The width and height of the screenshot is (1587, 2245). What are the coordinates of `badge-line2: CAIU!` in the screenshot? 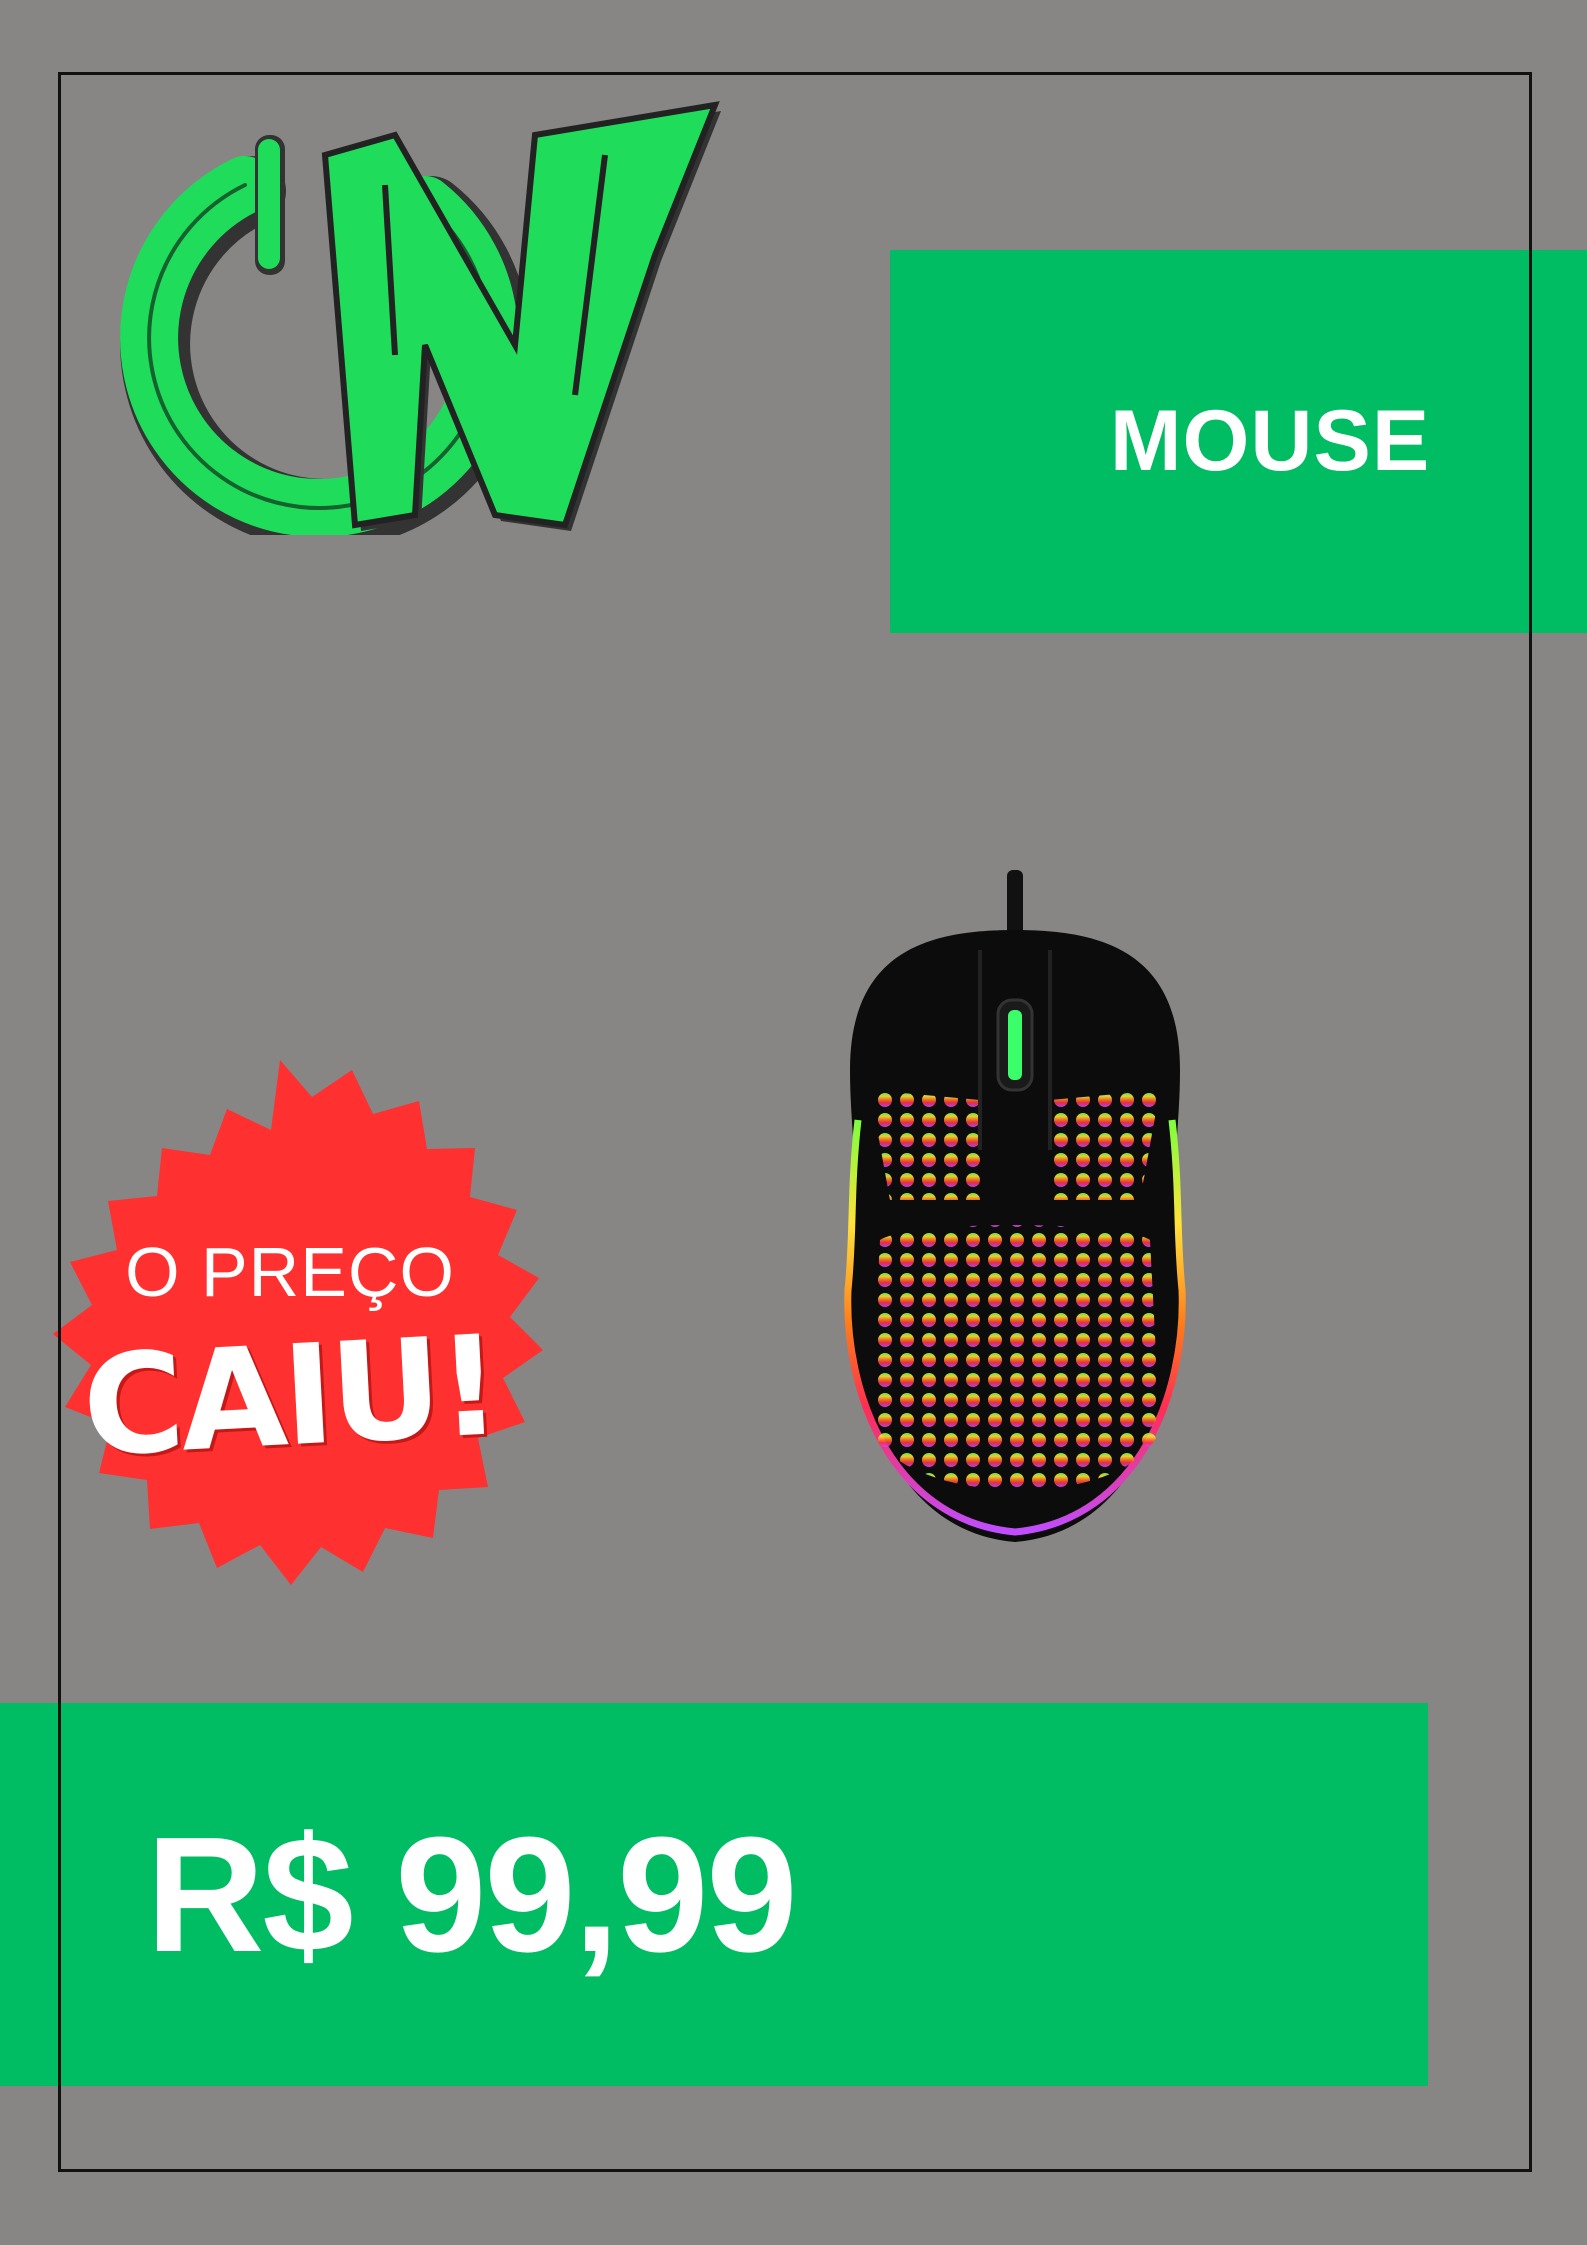 It's located at (290, 1396).